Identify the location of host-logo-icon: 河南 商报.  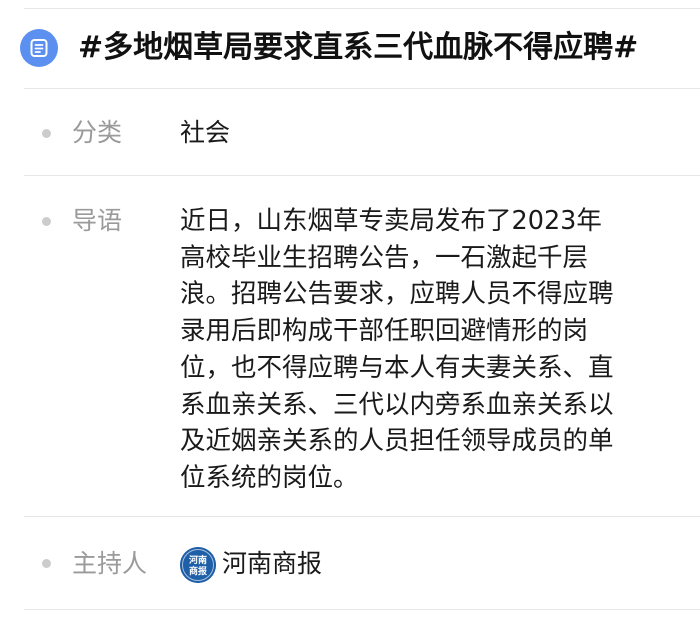
(198, 565).